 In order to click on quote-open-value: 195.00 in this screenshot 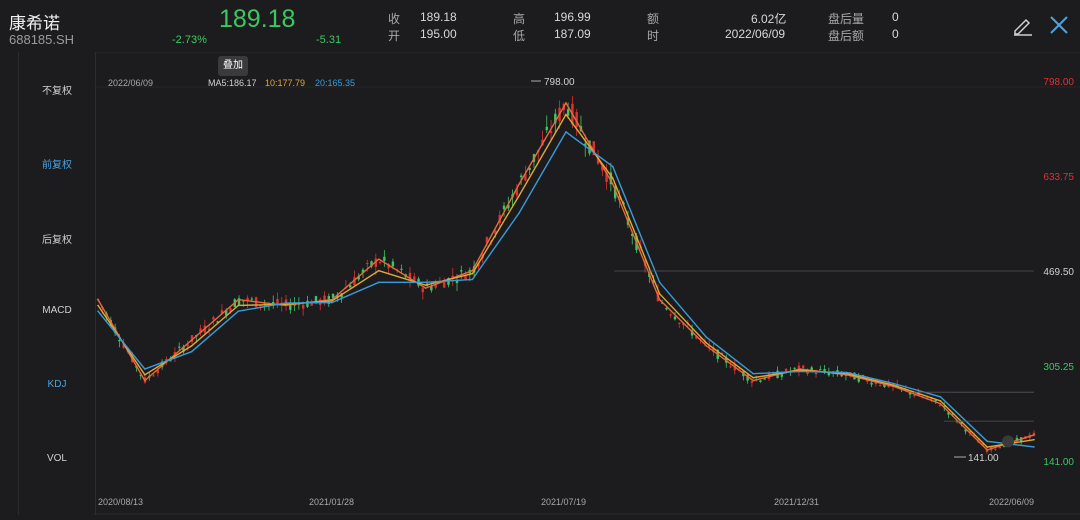, I will do `click(438, 34)`.